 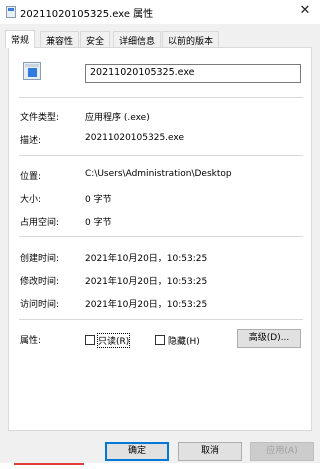 What do you see at coordinates (40, 118) in the screenshot?
I see `file-type-label: 文件类型:` at bounding box center [40, 118].